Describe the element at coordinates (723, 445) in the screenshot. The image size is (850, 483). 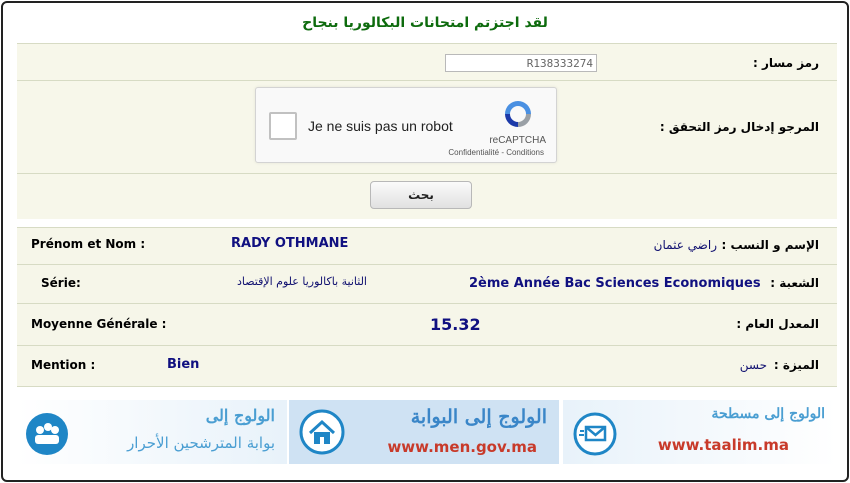
I see `banner-3-url: www.taalim.ma` at that location.